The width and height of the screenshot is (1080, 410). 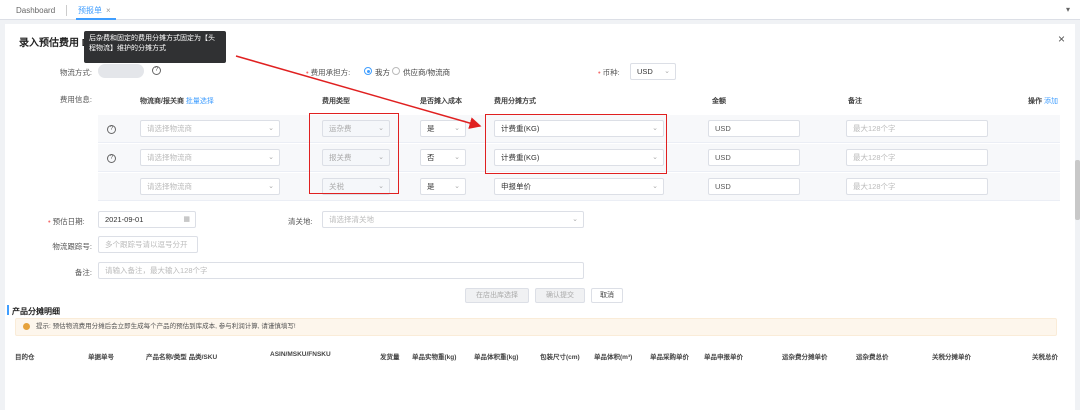 What do you see at coordinates (431, 157) in the screenshot?
I see `include-cost-value: 否` at bounding box center [431, 157].